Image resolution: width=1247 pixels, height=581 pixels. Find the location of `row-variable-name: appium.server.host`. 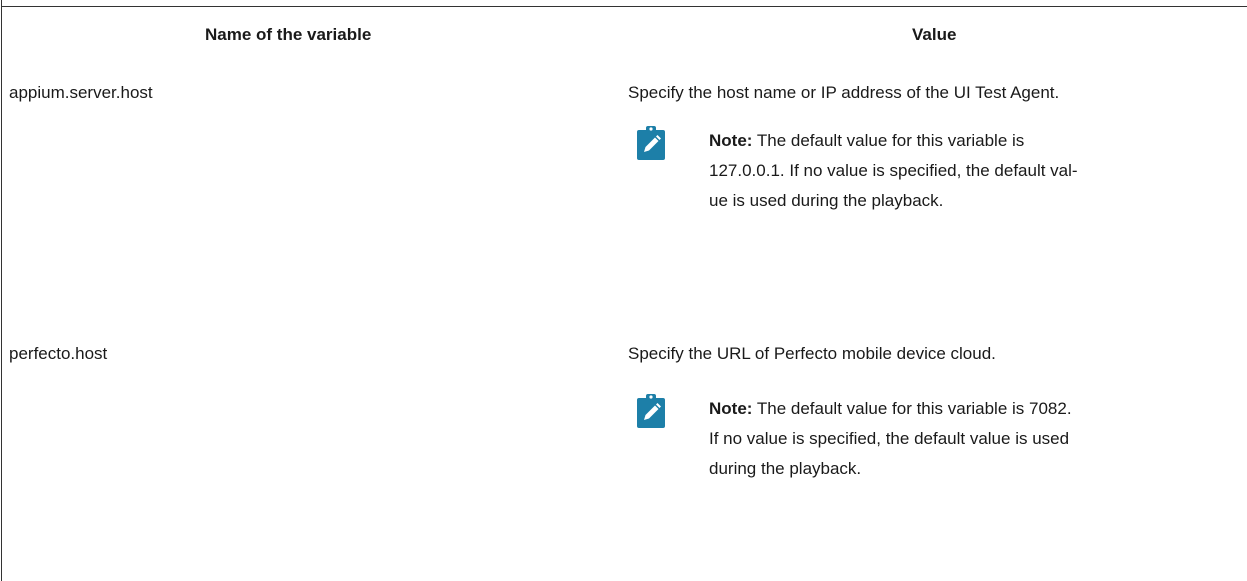

row-variable-name: appium.server.host is located at coordinates (81, 92).